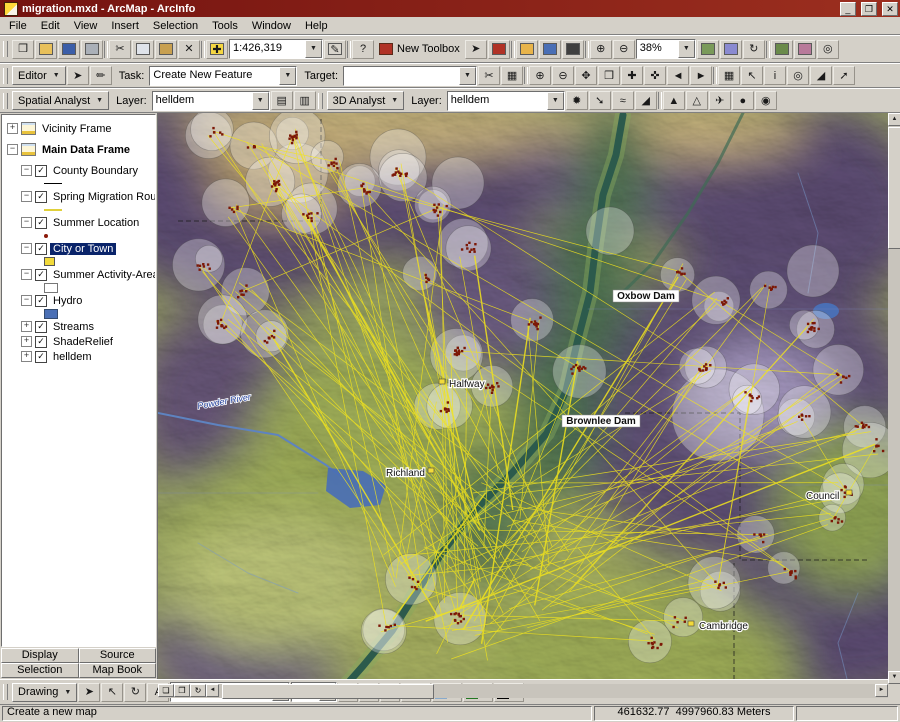  I want to click on fixed-zoom-in-button: ✚, so click(632, 75).